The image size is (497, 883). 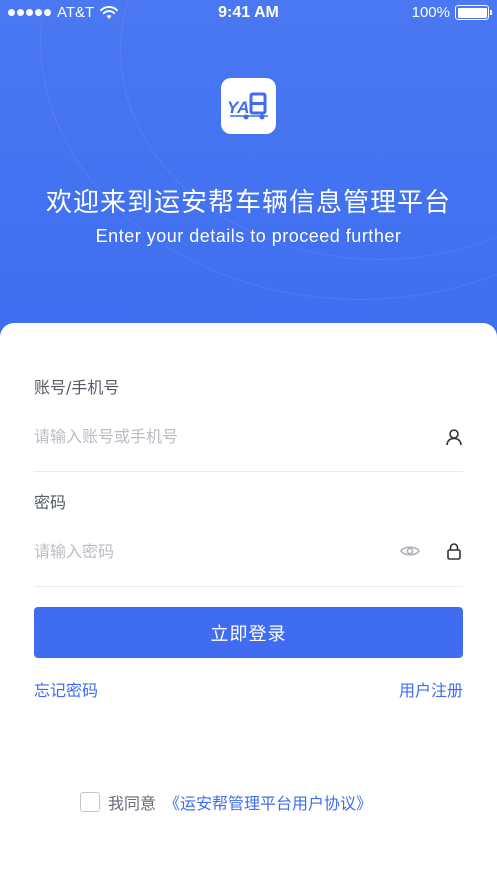 What do you see at coordinates (90, 802) in the screenshot?
I see `agreement-checkbox` at bounding box center [90, 802].